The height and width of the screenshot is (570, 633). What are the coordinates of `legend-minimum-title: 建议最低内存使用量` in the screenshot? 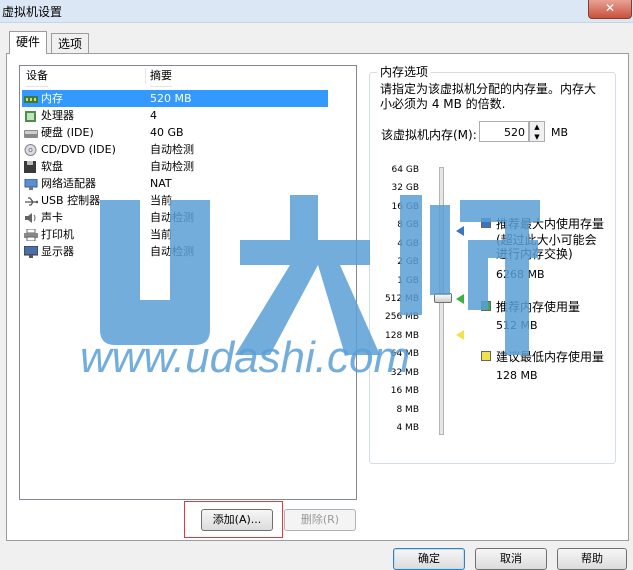 It's located at (550, 357).